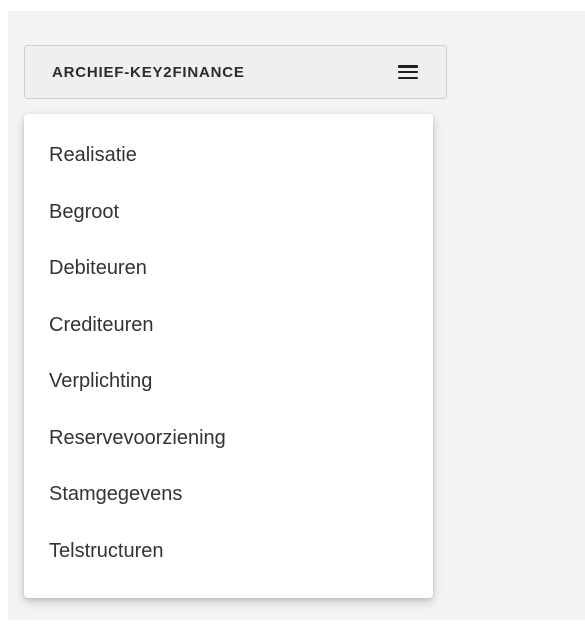  I want to click on menu-item-debiteuren: Debiteuren, so click(228, 268).